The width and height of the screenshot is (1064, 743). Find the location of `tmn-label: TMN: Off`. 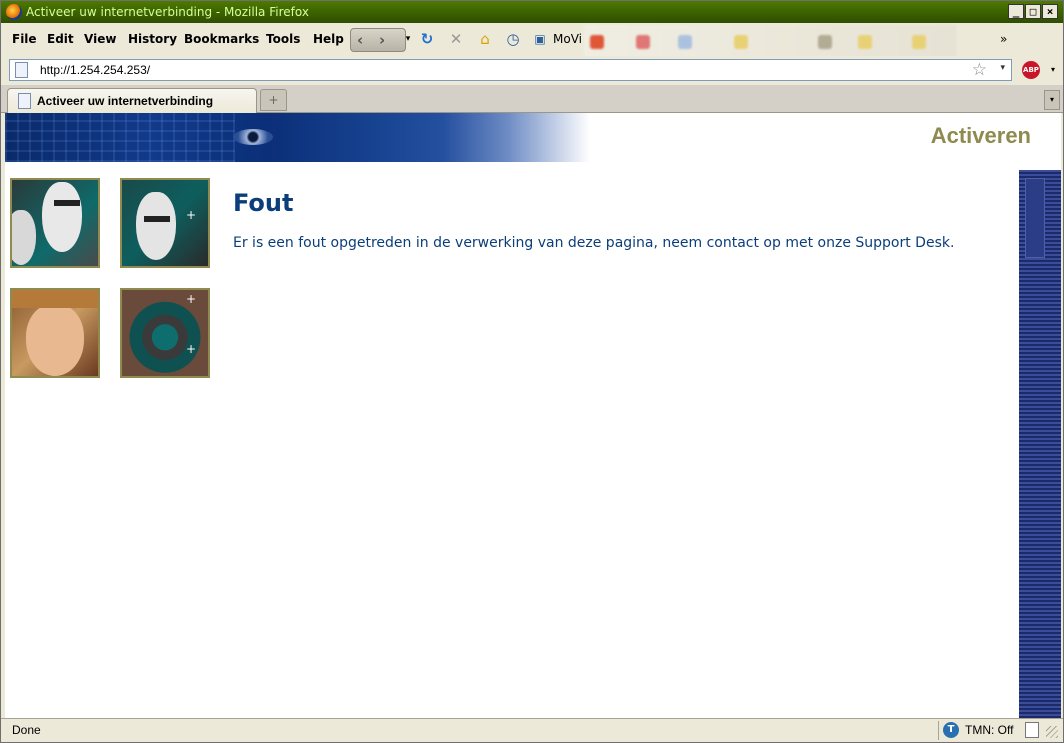

tmn-label: TMN: Off is located at coordinates (989, 730).